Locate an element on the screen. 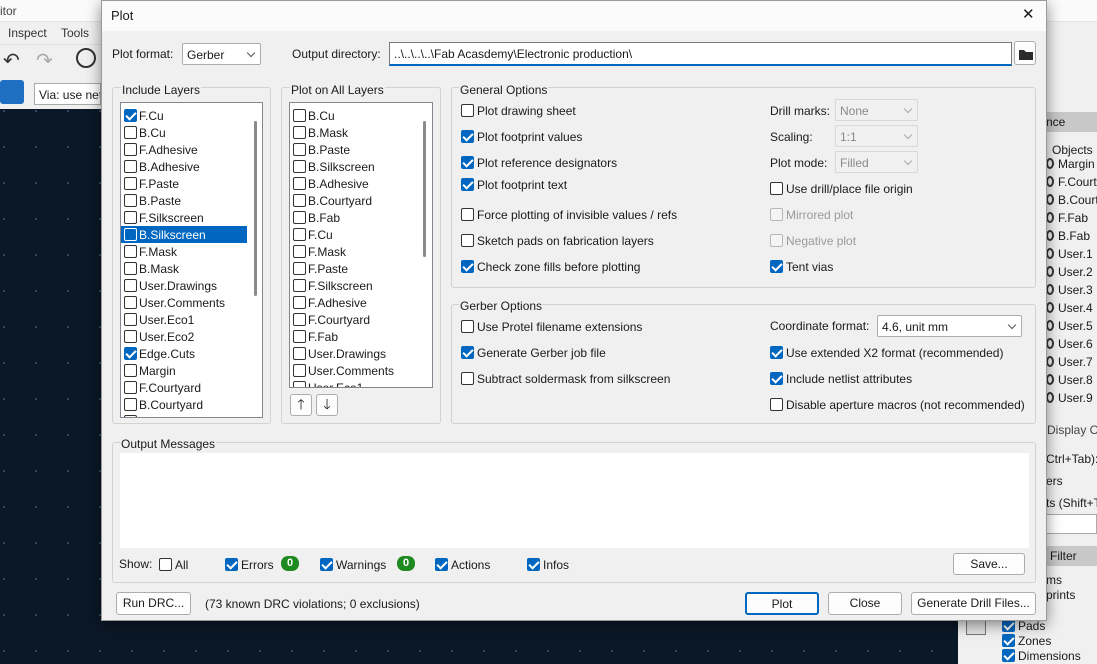  route-tool-icon is located at coordinates (12, 92).